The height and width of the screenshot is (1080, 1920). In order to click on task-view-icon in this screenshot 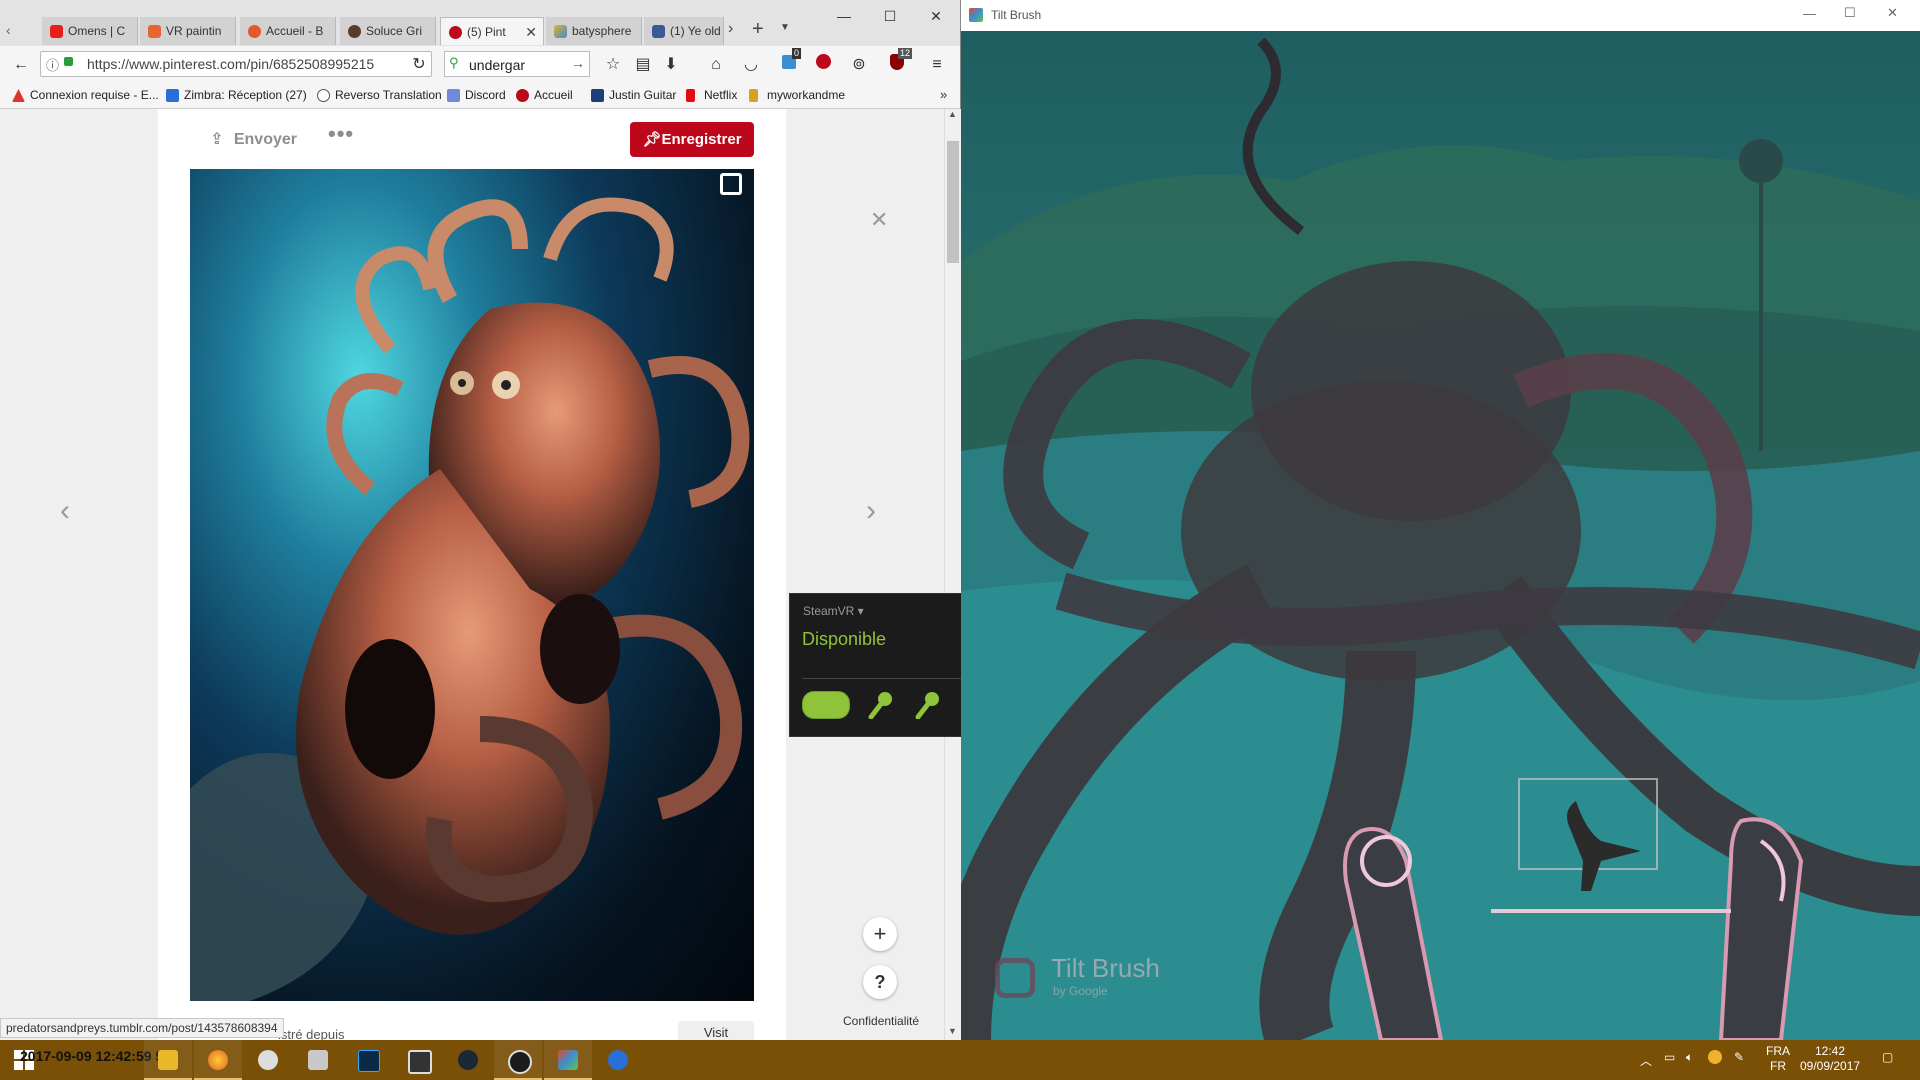, I will do `click(120, 1060)`.